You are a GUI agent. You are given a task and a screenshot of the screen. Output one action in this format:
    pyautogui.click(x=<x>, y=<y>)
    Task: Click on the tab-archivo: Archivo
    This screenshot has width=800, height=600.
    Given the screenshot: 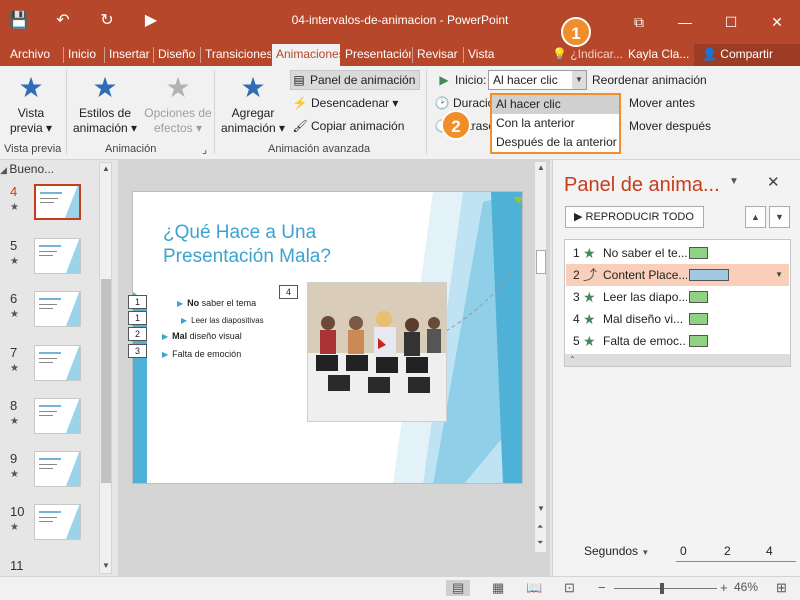 What is the action you would take?
    pyautogui.click(x=31, y=55)
    